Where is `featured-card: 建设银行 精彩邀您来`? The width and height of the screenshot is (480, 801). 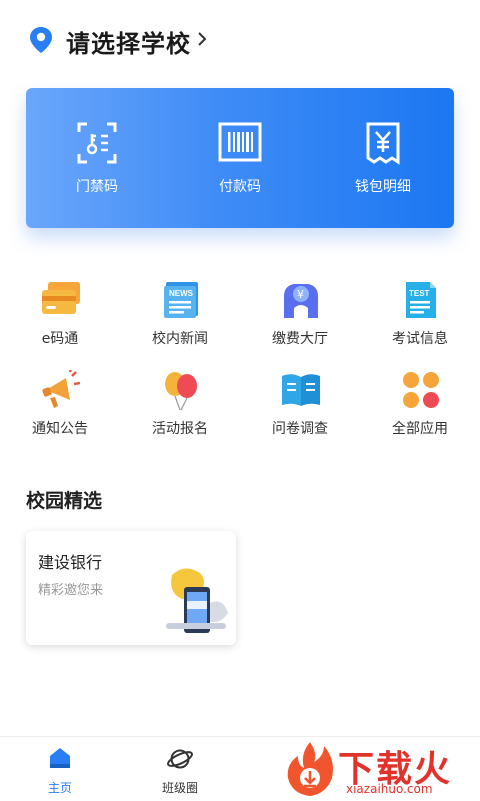 featured-card: 建设银行 精彩邀您来 is located at coordinates (131, 588).